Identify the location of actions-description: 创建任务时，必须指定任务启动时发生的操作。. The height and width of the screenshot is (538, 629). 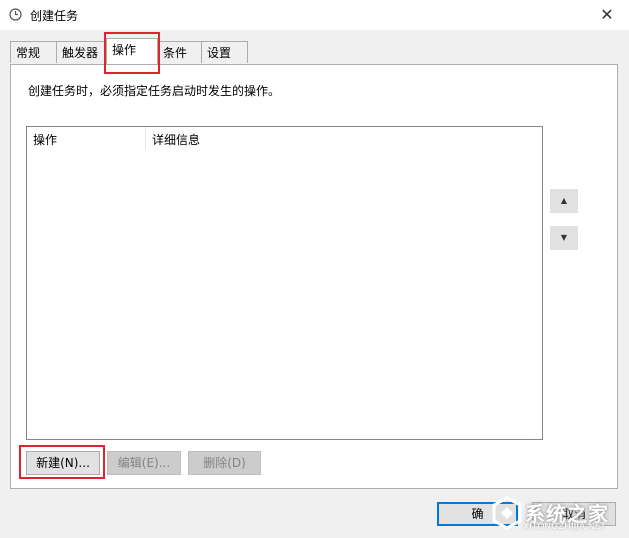
(154, 91).